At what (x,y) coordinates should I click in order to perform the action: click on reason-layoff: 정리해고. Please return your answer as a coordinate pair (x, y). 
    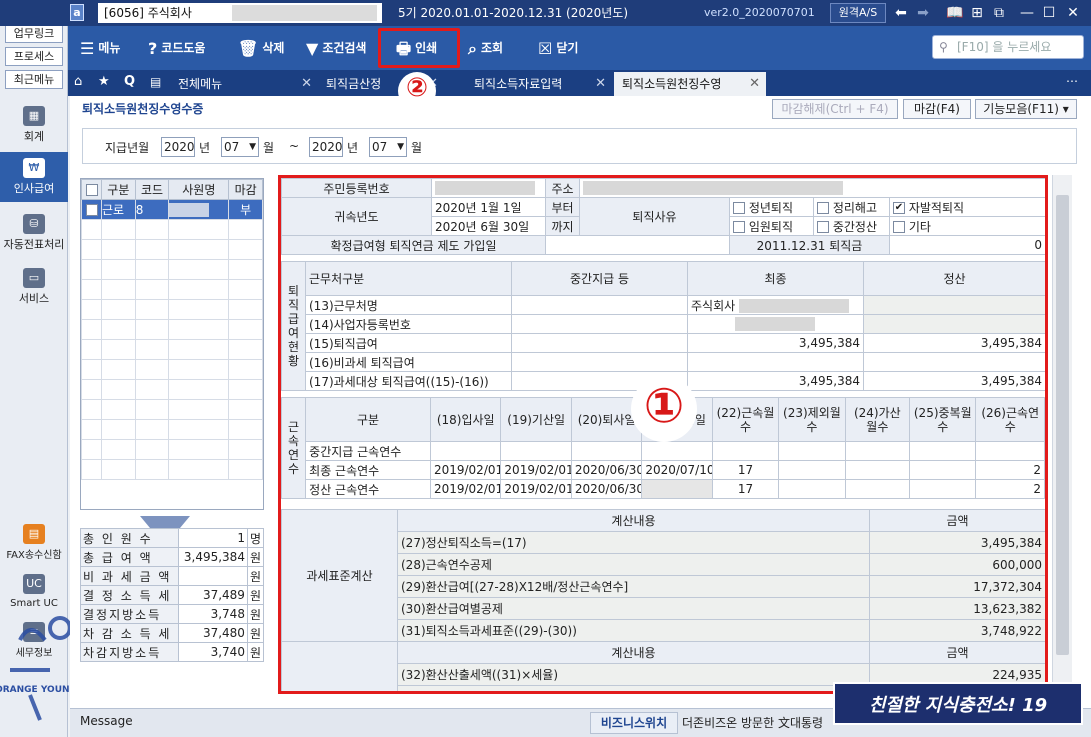
    Looking at the image, I should click on (851, 207).